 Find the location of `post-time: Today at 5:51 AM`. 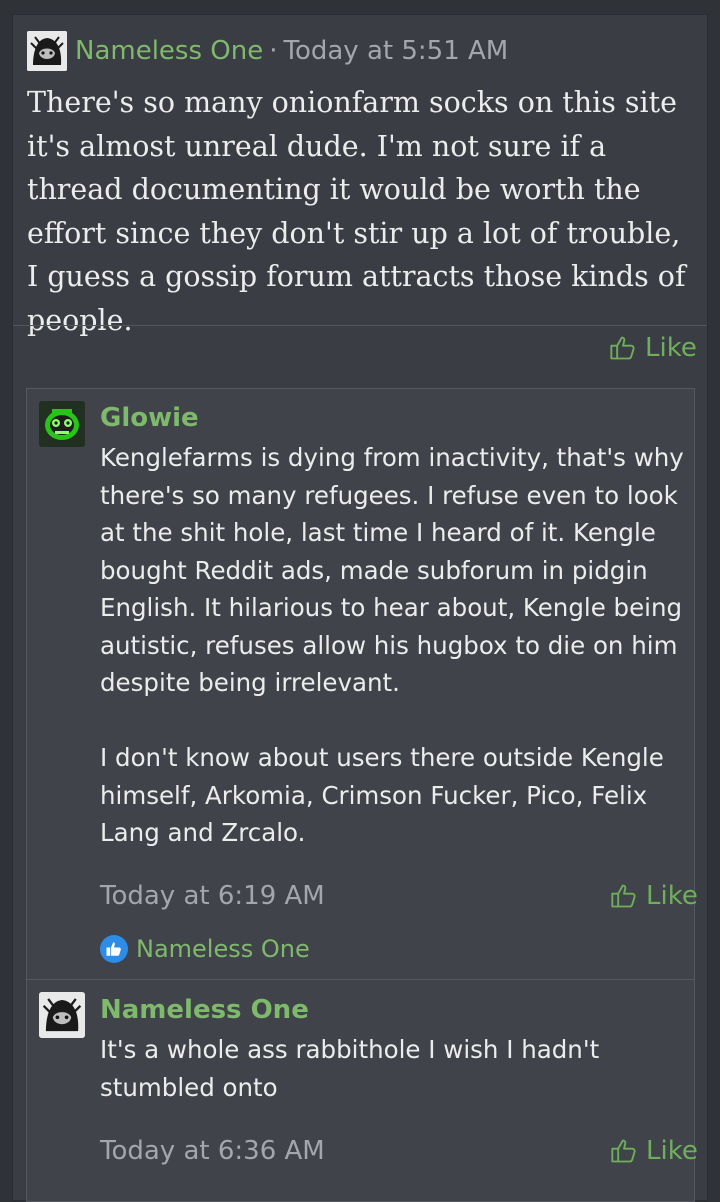

post-time: Today at 5:51 AM is located at coordinates (396, 51).